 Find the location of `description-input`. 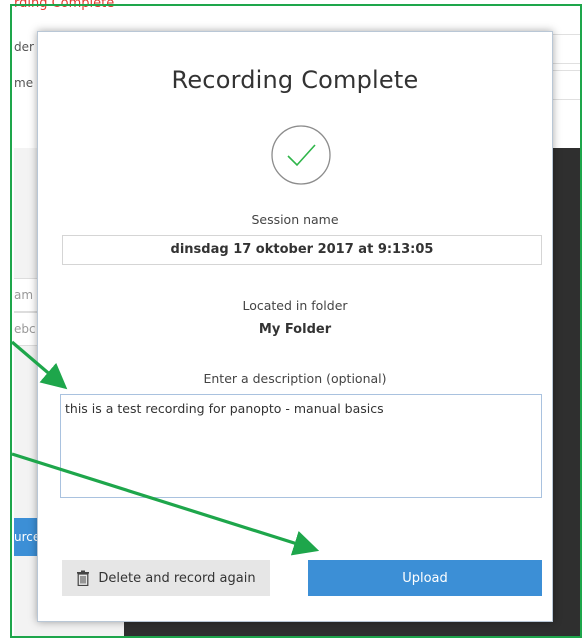

description-input is located at coordinates (301, 446).